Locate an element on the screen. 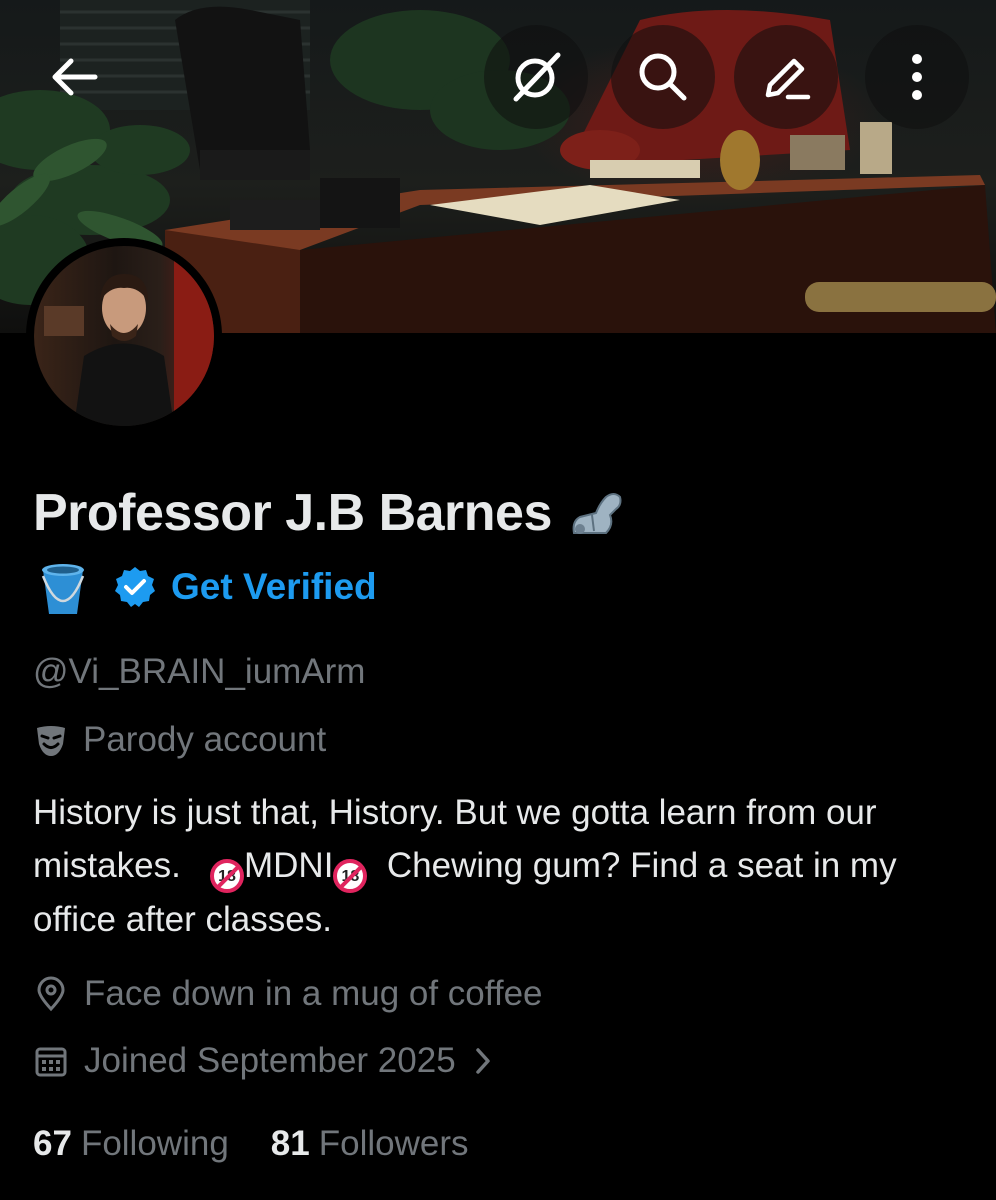 The width and height of the screenshot is (996, 1200). avatar is located at coordinates (124, 336).